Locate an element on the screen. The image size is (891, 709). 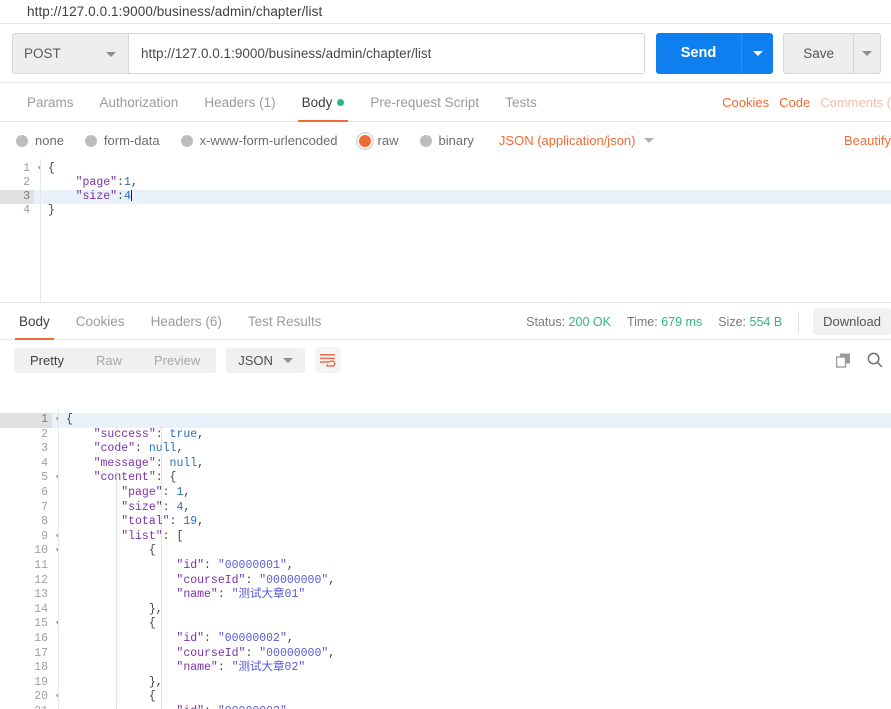
response-tab-body: Body is located at coordinates (34, 321).